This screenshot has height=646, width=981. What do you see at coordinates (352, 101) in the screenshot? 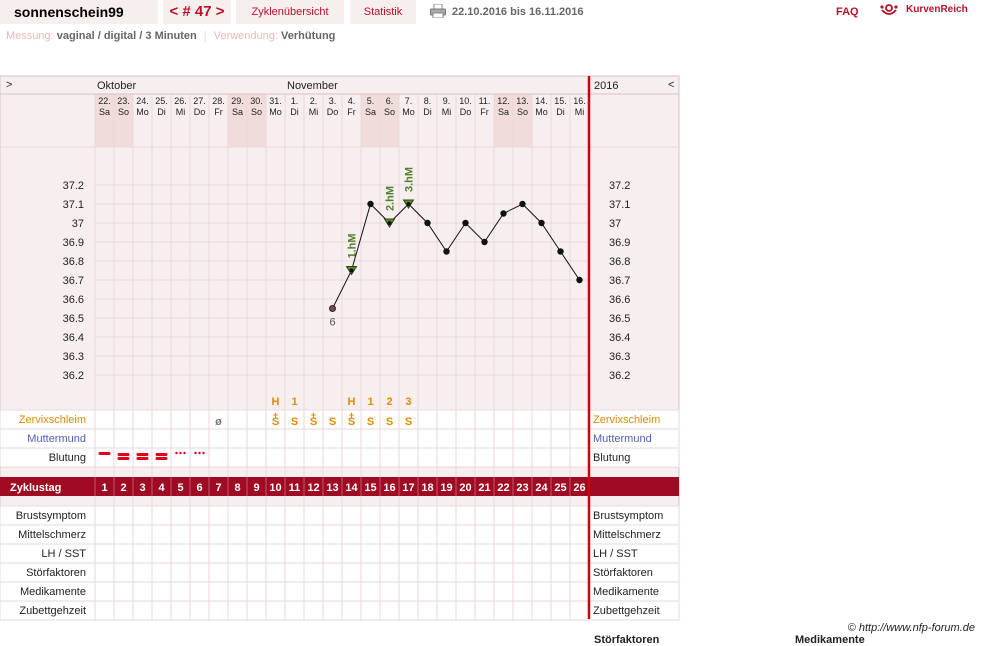
I see `date-label: 4.` at bounding box center [352, 101].